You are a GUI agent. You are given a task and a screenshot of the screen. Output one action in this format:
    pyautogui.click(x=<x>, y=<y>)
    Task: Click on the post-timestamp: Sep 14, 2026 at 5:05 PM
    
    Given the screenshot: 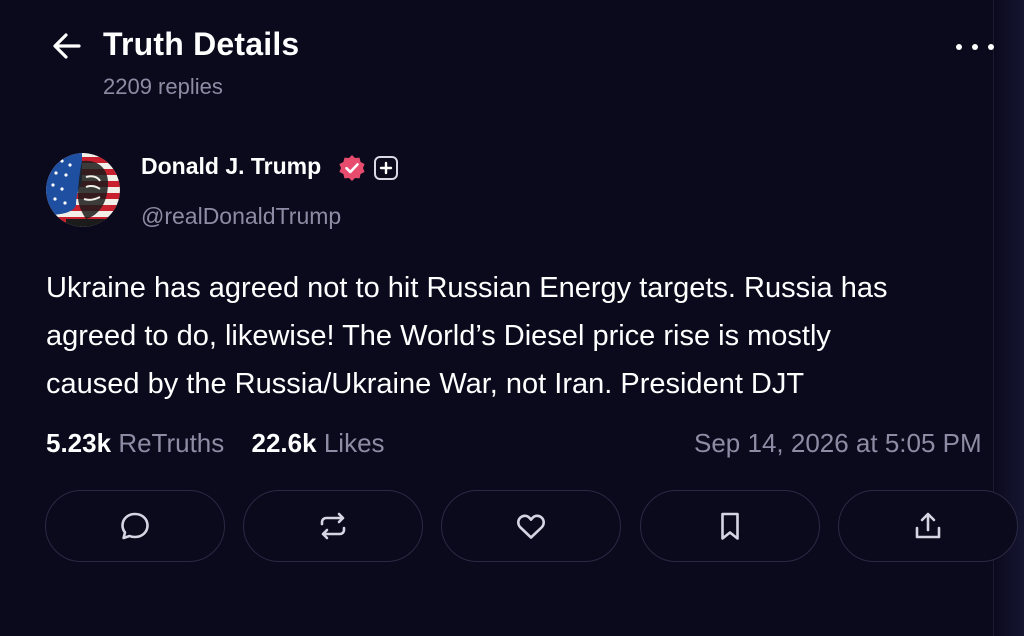 What is the action you would take?
    pyautogui.click(x=838, y=443)
    